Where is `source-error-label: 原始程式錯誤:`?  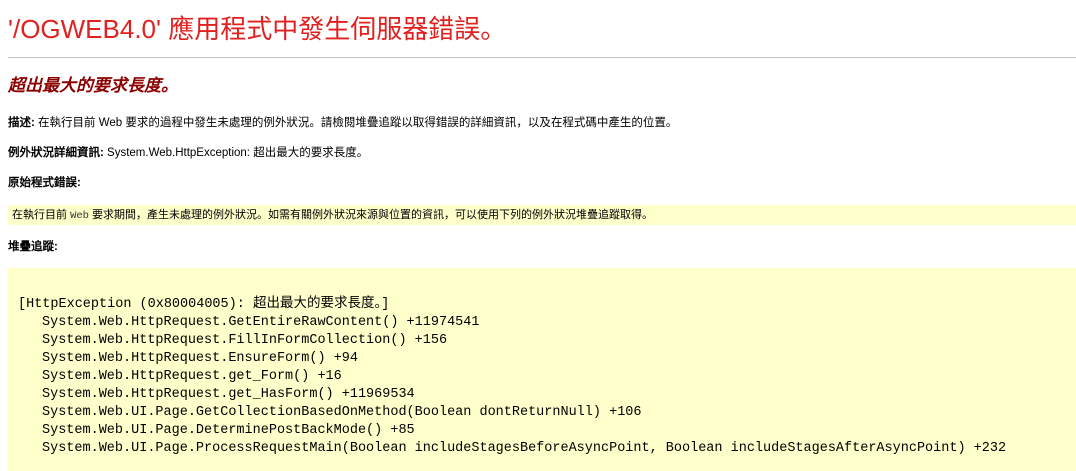 source-error-label: 原始程式錯誤: is located at coordinates (44, 183).